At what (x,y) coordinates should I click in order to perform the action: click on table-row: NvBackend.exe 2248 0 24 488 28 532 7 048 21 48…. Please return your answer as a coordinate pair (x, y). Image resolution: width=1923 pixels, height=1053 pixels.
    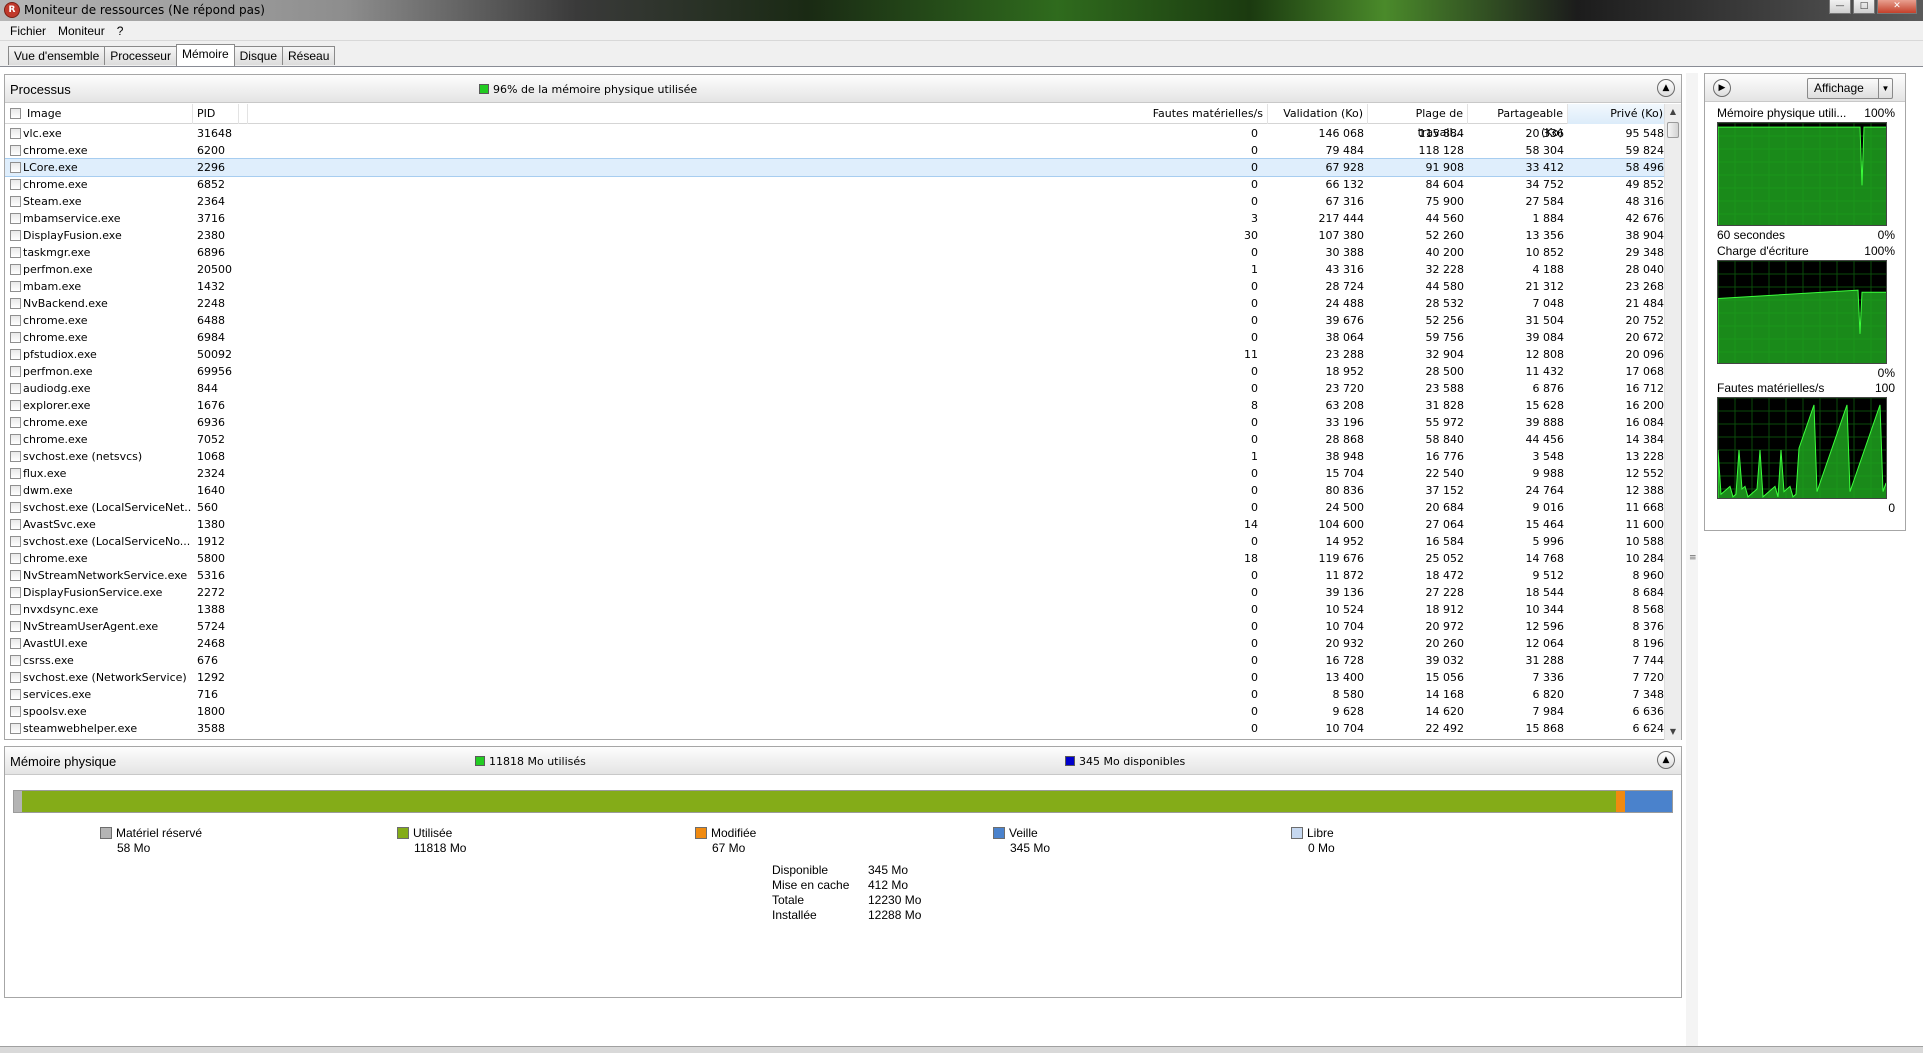
    Looking at the image, I should click on (835, 303).